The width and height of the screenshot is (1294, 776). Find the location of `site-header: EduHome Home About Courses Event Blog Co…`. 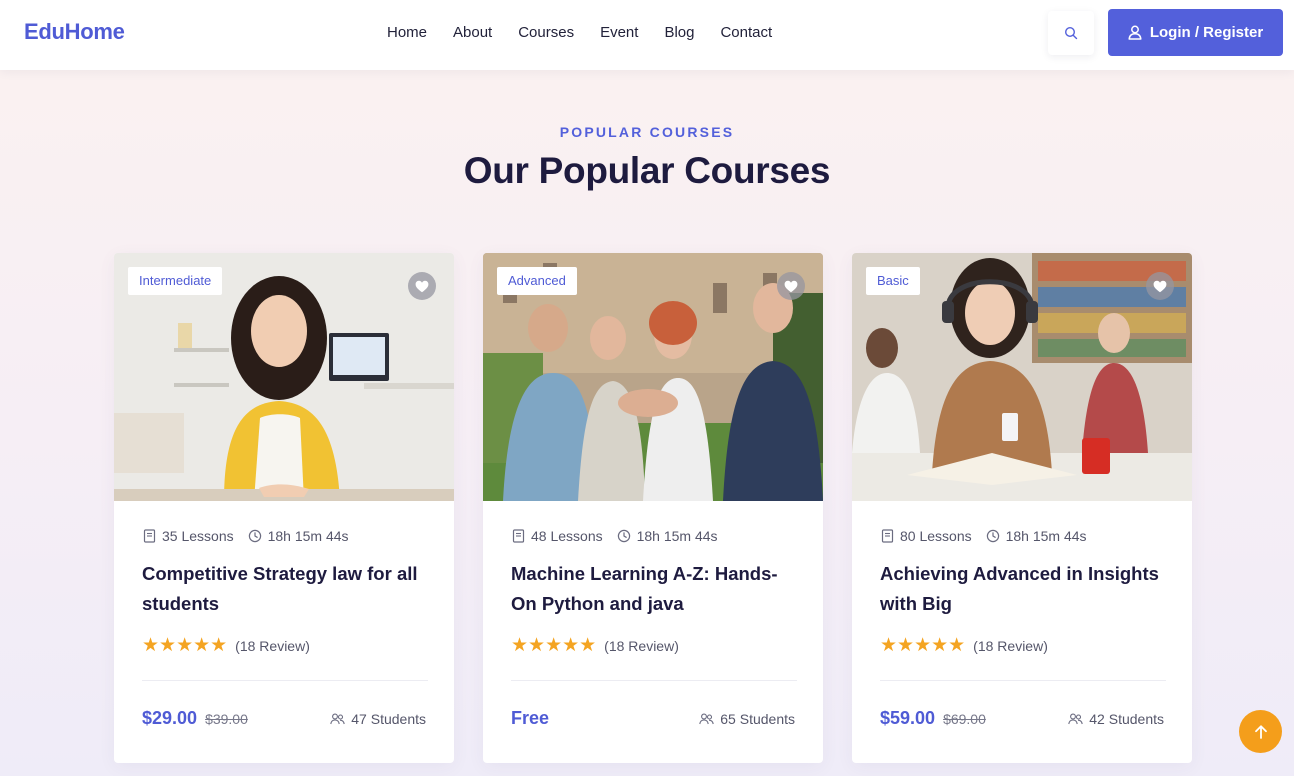

site-header: EduHome Home About Courses Event Blog Co… is located at coordinates (647, 35).